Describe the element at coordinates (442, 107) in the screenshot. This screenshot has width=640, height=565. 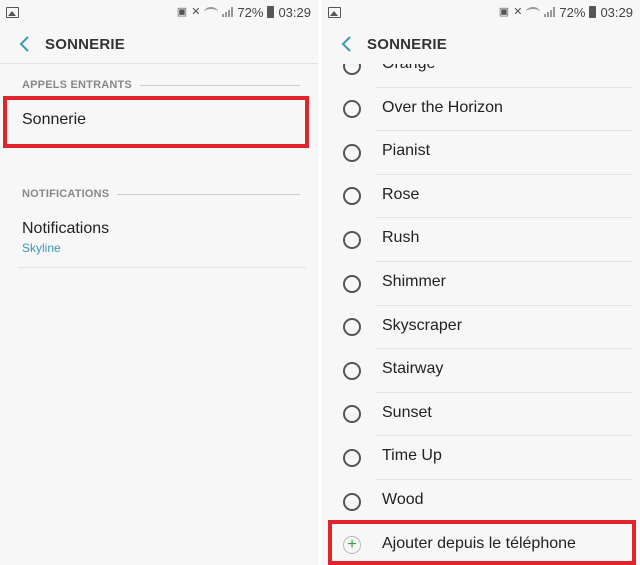
I see `ringtone-label: Over the Horizon` at that location.